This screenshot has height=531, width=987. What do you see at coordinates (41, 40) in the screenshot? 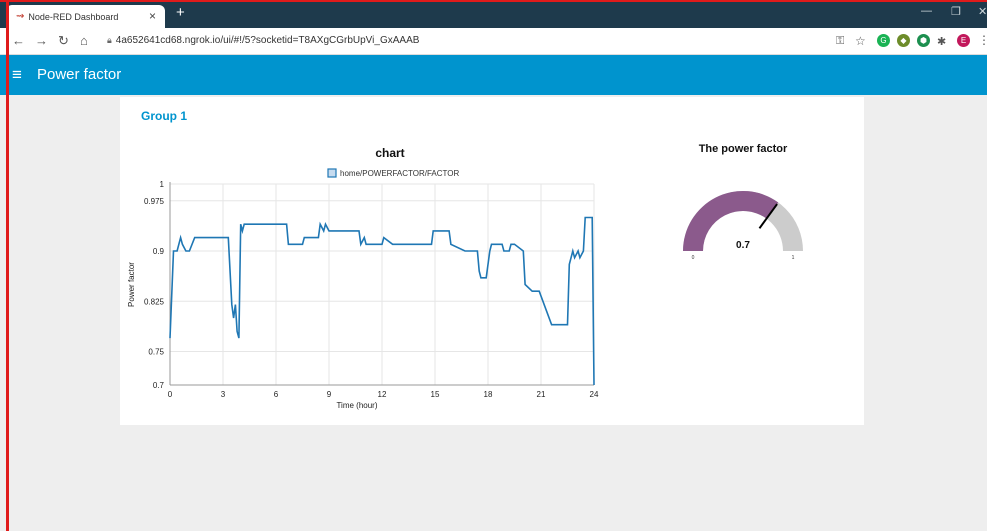
I see `forward-icon: →` at bounding box center [41, 40].